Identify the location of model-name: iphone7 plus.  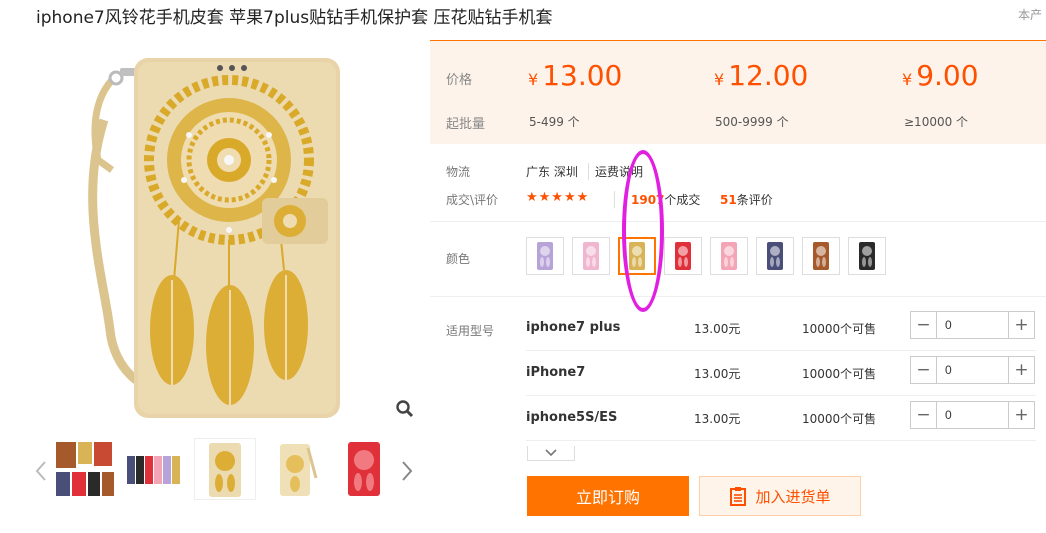
(573, 327).